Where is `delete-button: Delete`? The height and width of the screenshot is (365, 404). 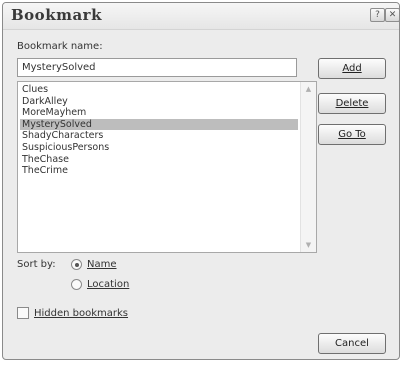 delete-button: Delete is located at coordinates (352, 103).